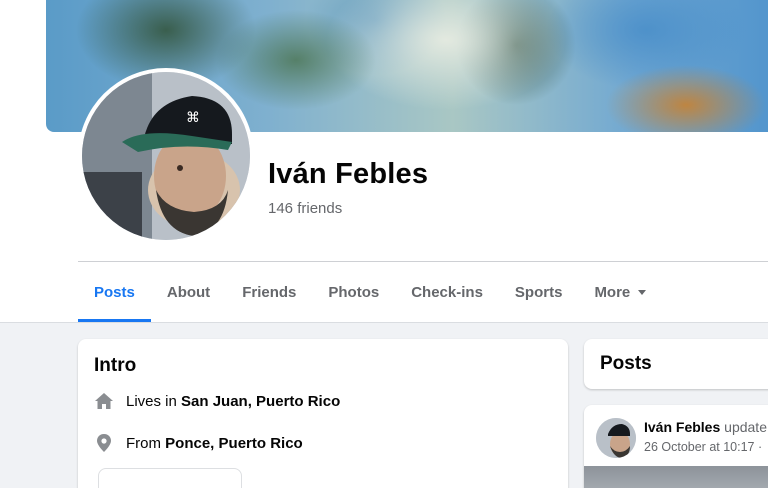 This screenshot has height=488, width=768. I want to click on home-icon, so click(104, 401).